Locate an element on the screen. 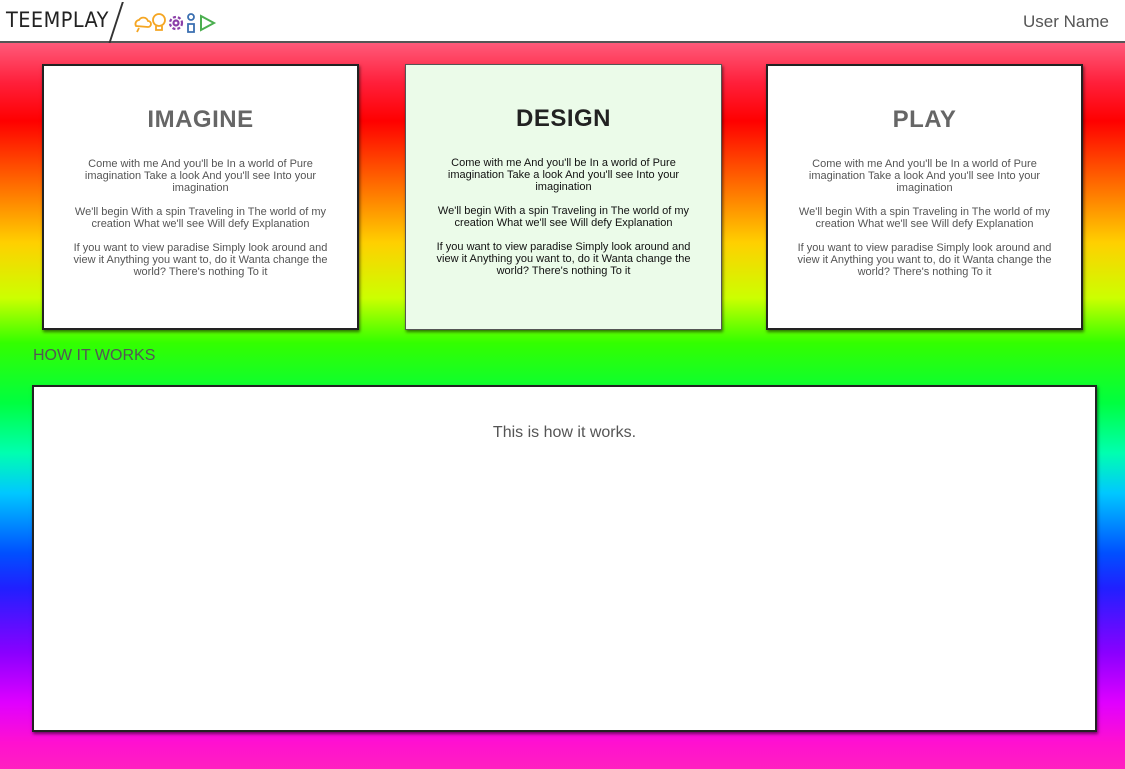 The image size is (1125, 769). how-it-works-text: This is how it works. is located at coordinates (564, 432).